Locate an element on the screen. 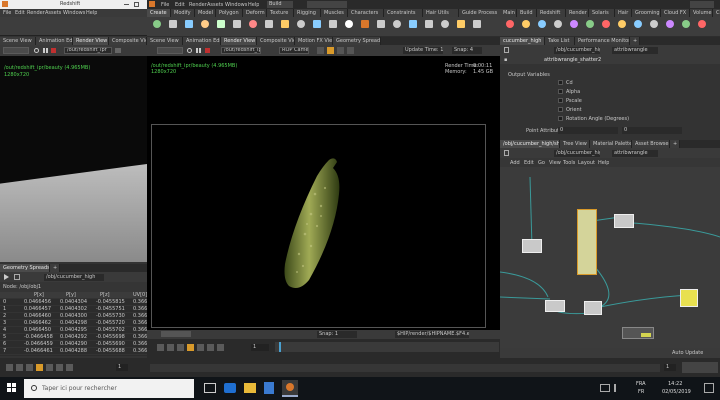 This screenshot has width=720, height=400. net-menu-go: Go is located at coordinates (541, 163).